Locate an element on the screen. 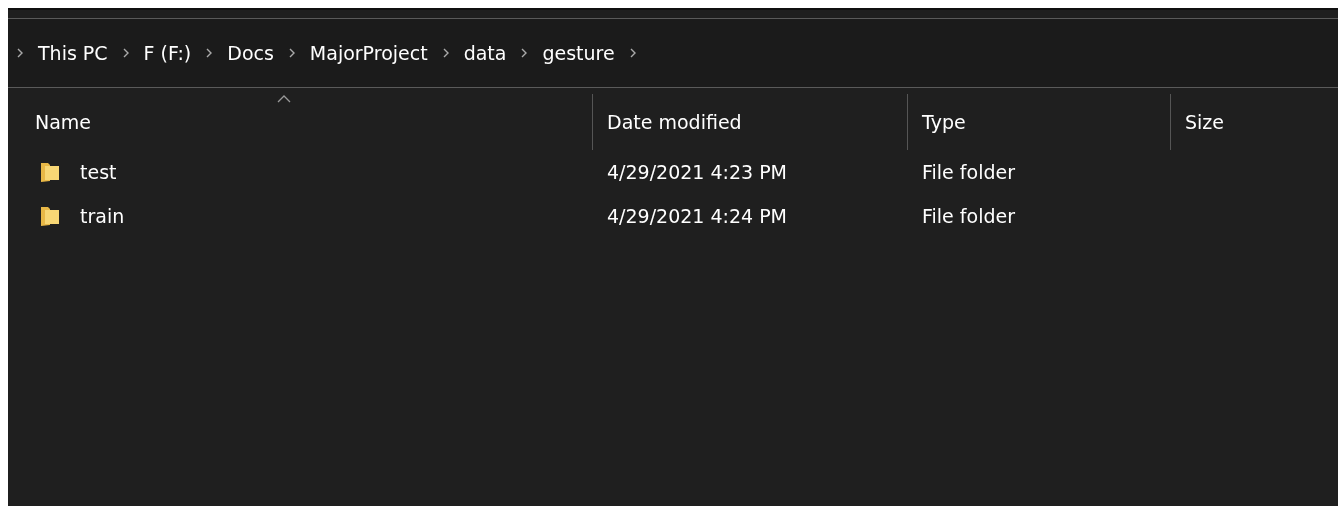  column-header: Name is located at coordinates (63, 122).